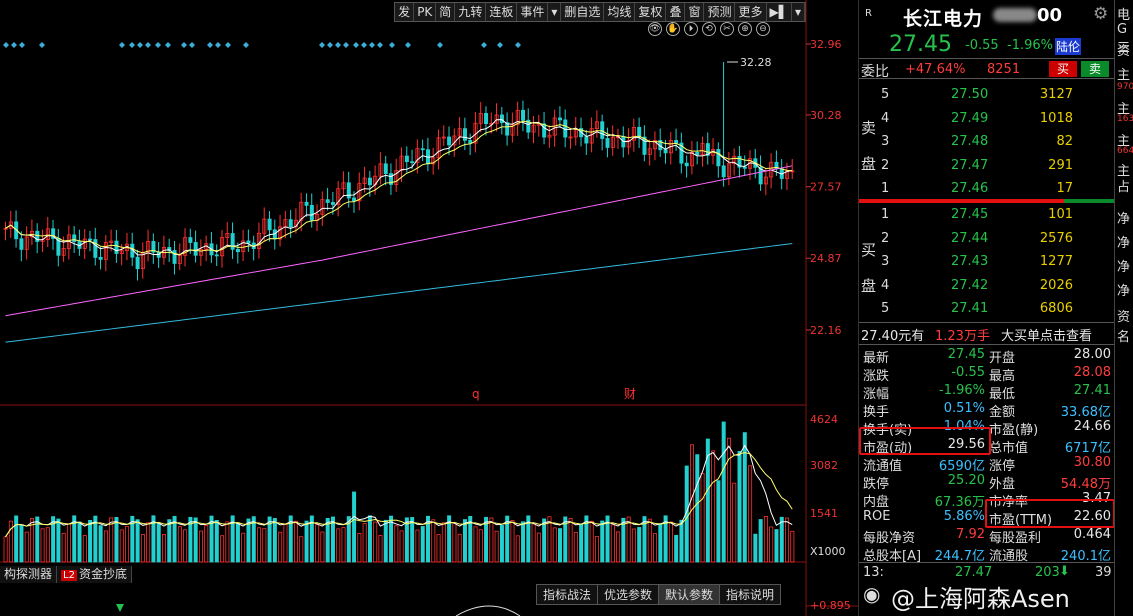 This screenshot has width=1133, height=616. I want to click on level-volume: 1018, so click(1056, 118).